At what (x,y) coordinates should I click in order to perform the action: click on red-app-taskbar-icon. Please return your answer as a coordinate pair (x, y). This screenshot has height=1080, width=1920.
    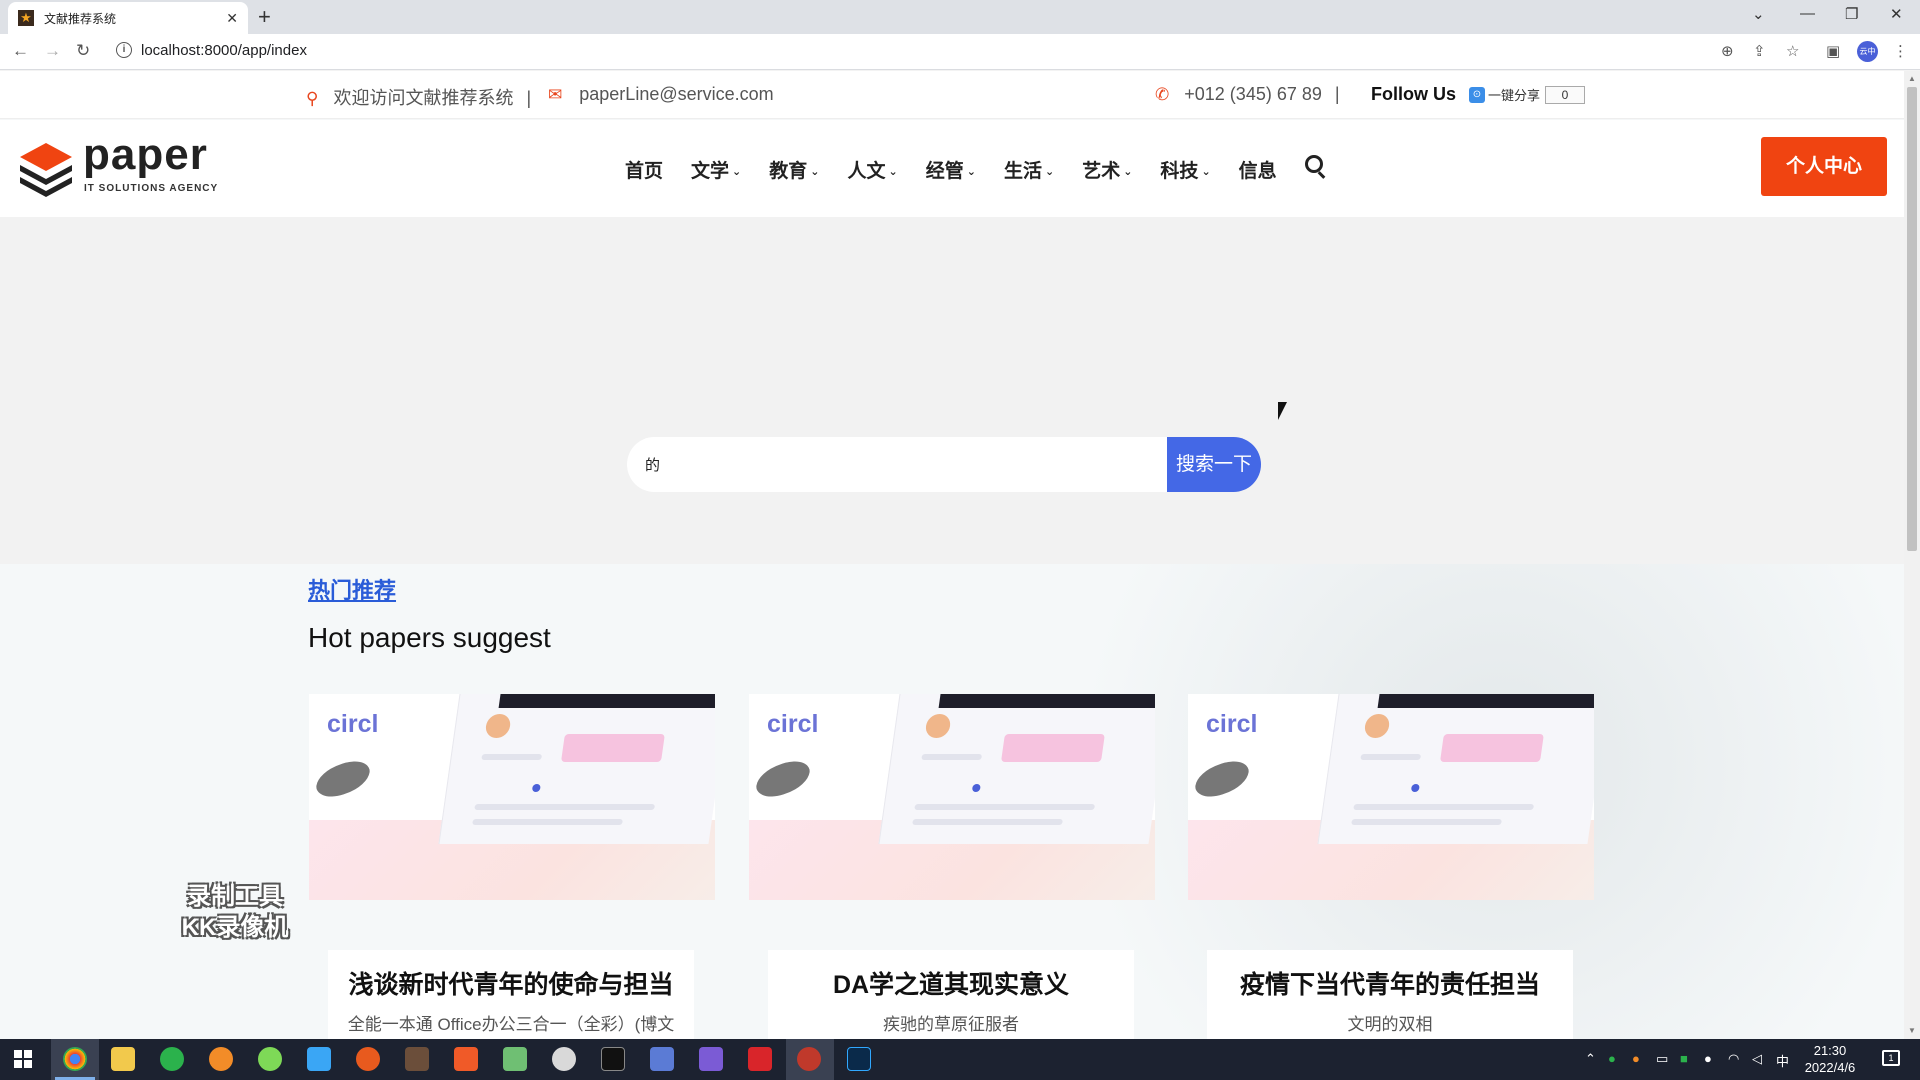
    Looking at the image, I should click on (466, 1059).